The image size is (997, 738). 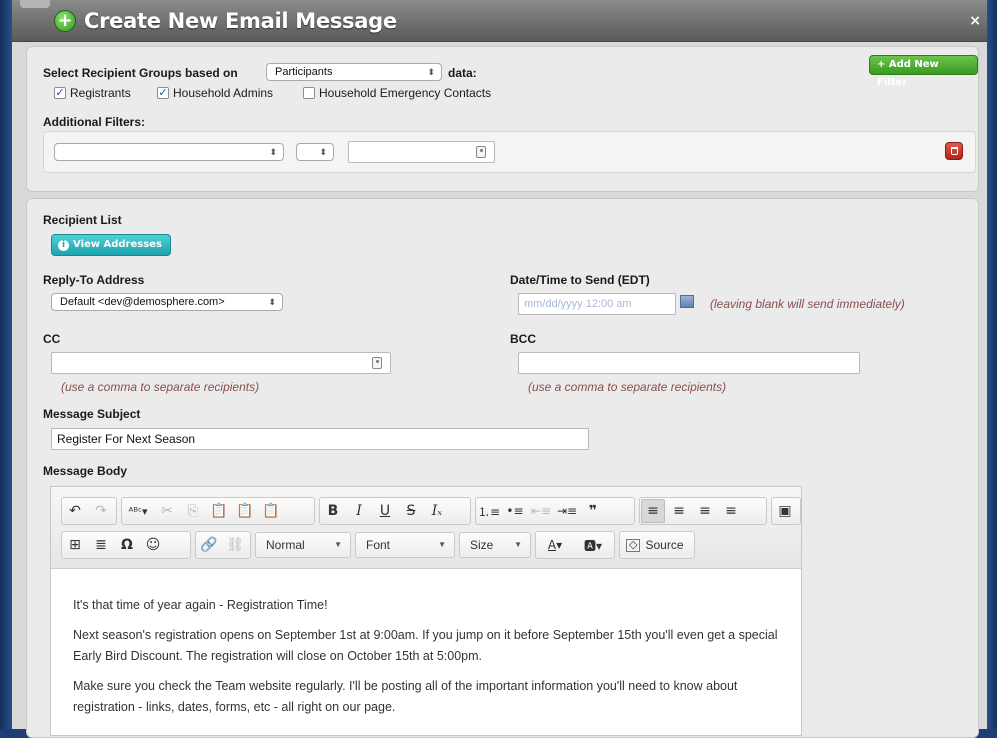 What do you see at coordinates (303, 545) in the screenshot?
I see `format-dropdown: Normal ▼` at bounding box center [303, 545].